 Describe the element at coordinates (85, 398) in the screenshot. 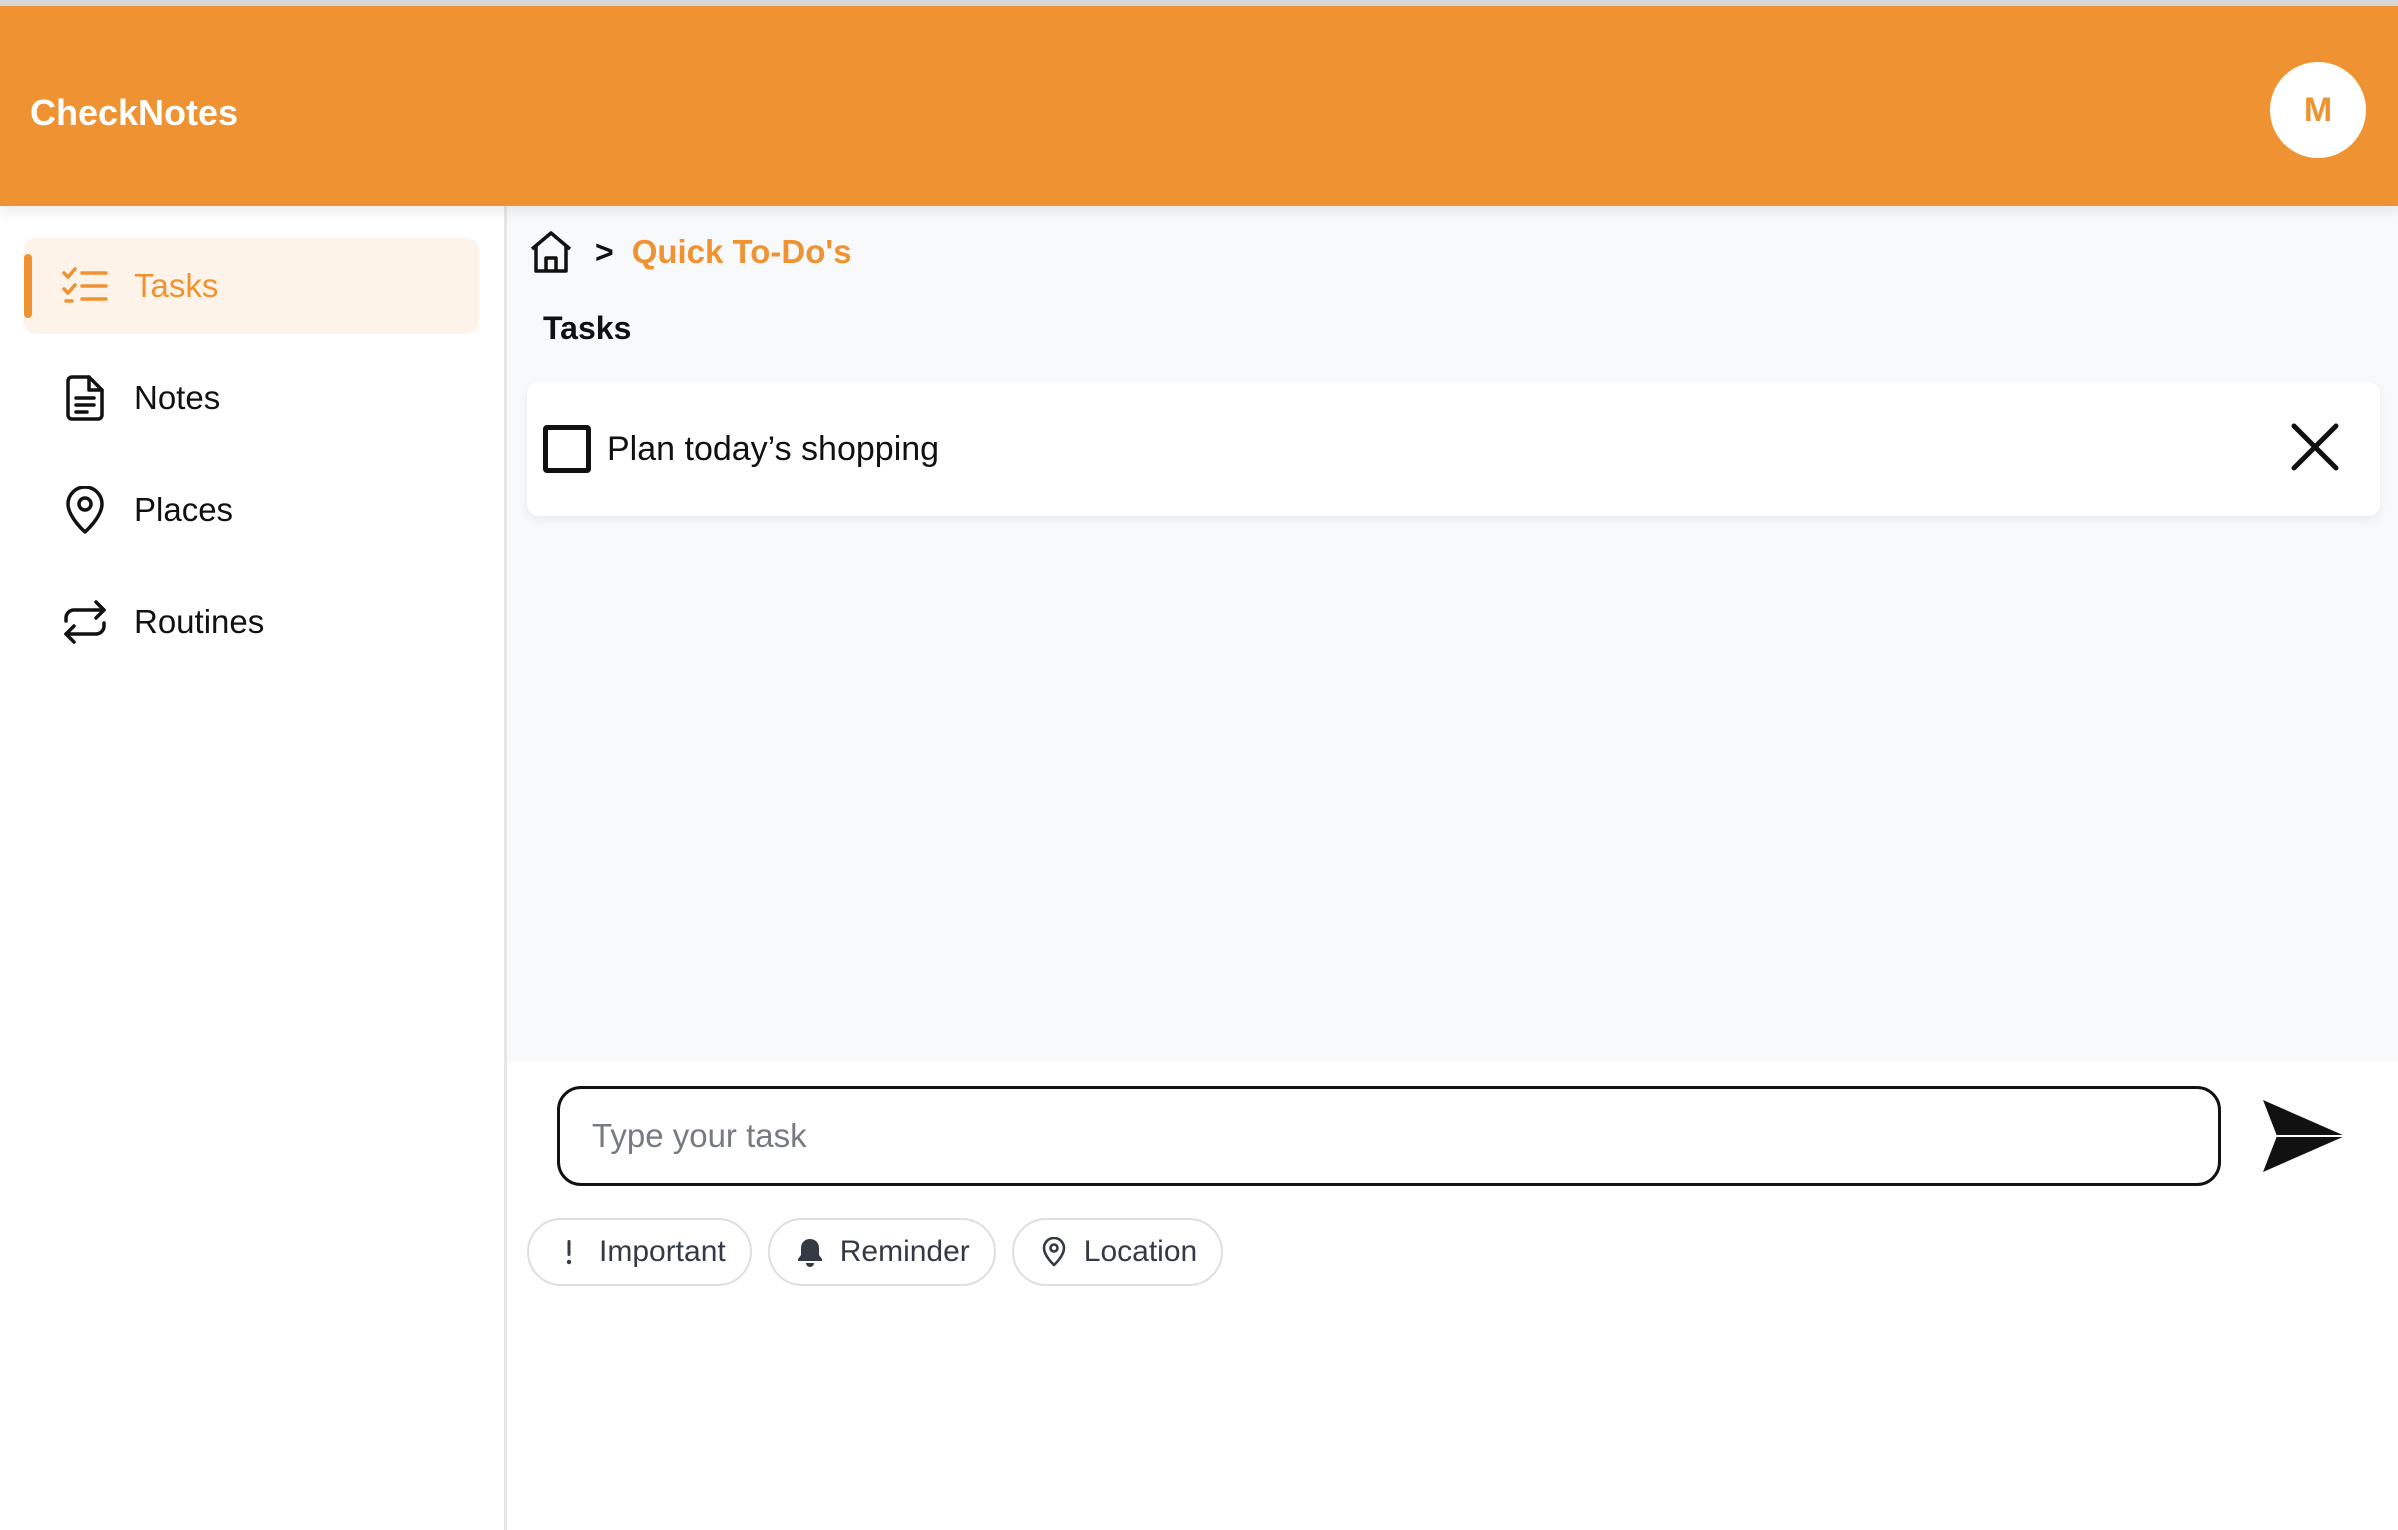

I see `document-icon` at that location.